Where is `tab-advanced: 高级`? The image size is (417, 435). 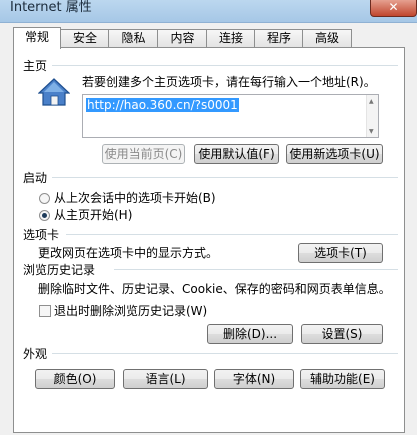
tab-advanced: 高级 is located at coordinates (327, 38).